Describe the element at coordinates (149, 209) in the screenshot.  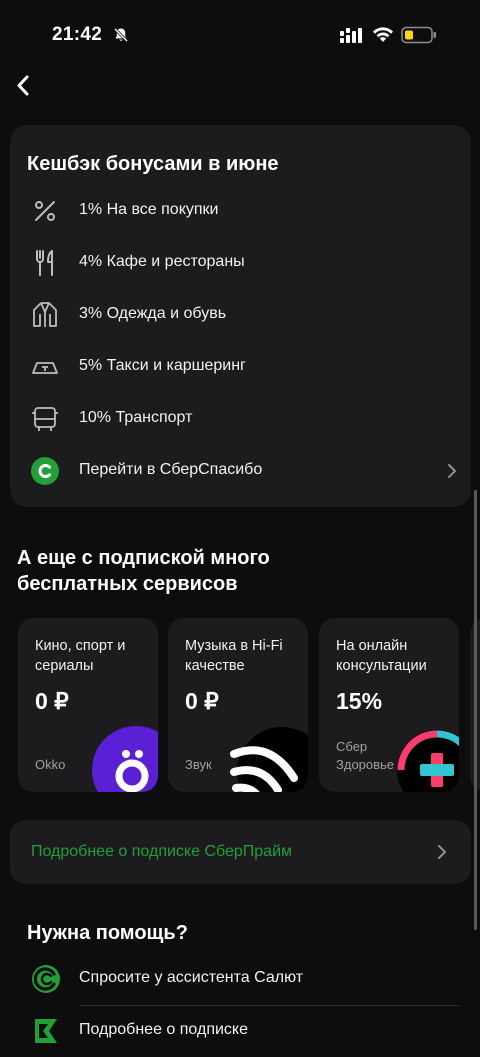
I see `cashback-item-label: 1% На все покупки` at that location.